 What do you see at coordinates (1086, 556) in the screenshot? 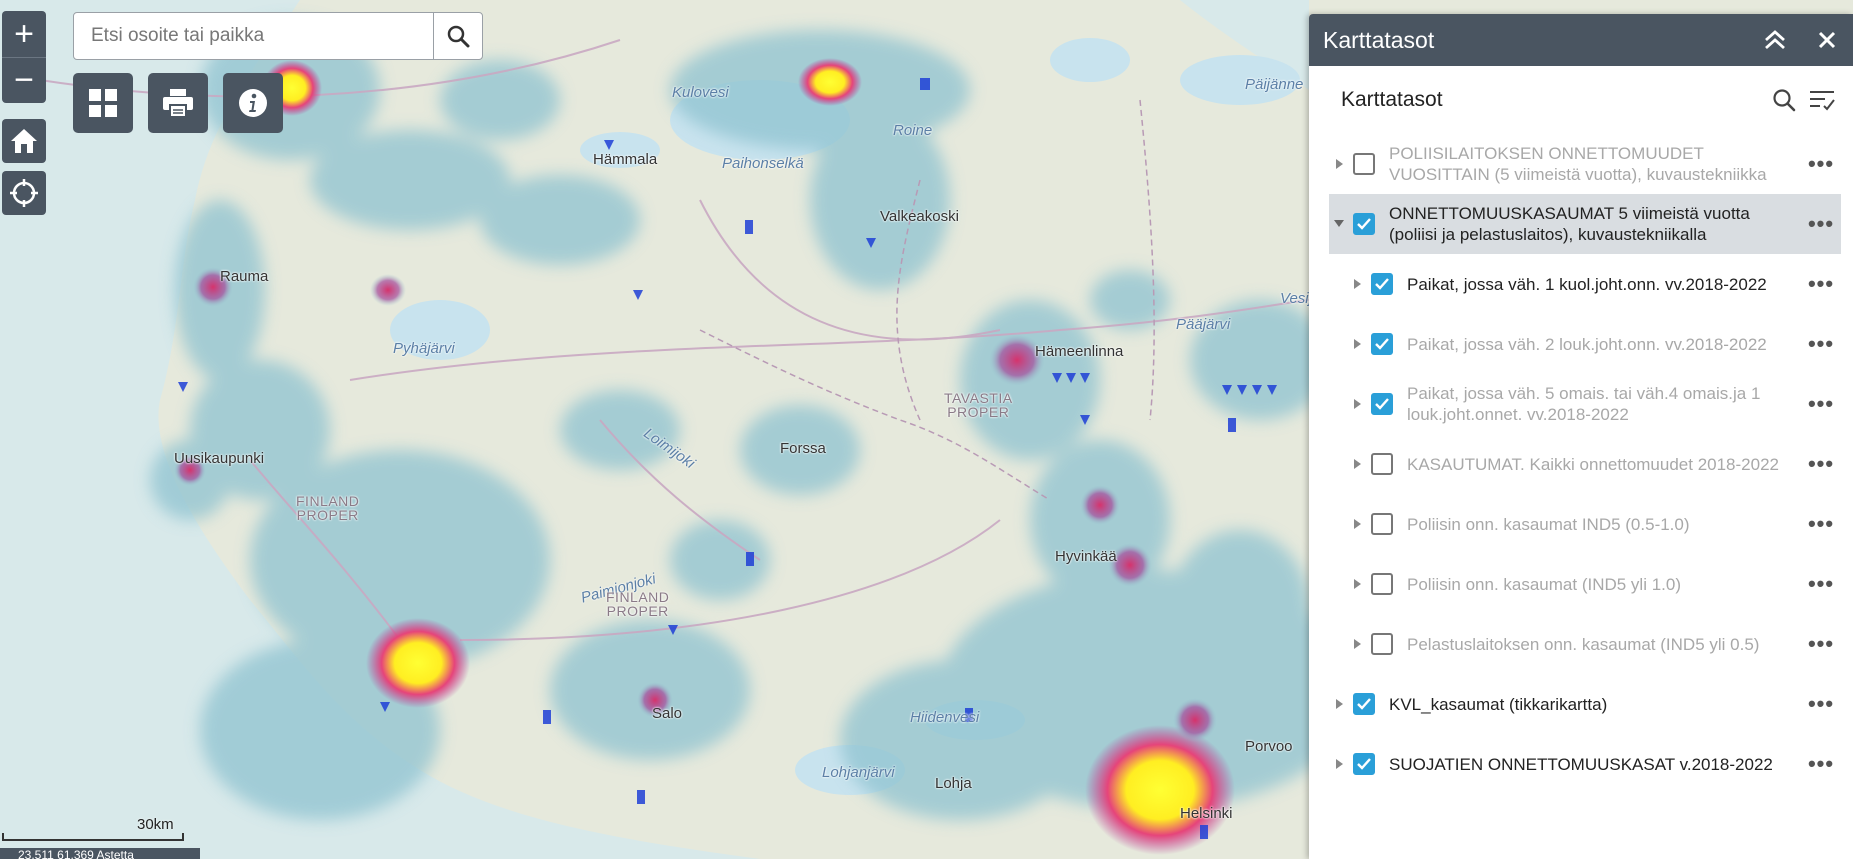
I see `place-label: Hyvinkää` at bounding box center [1086, 556].